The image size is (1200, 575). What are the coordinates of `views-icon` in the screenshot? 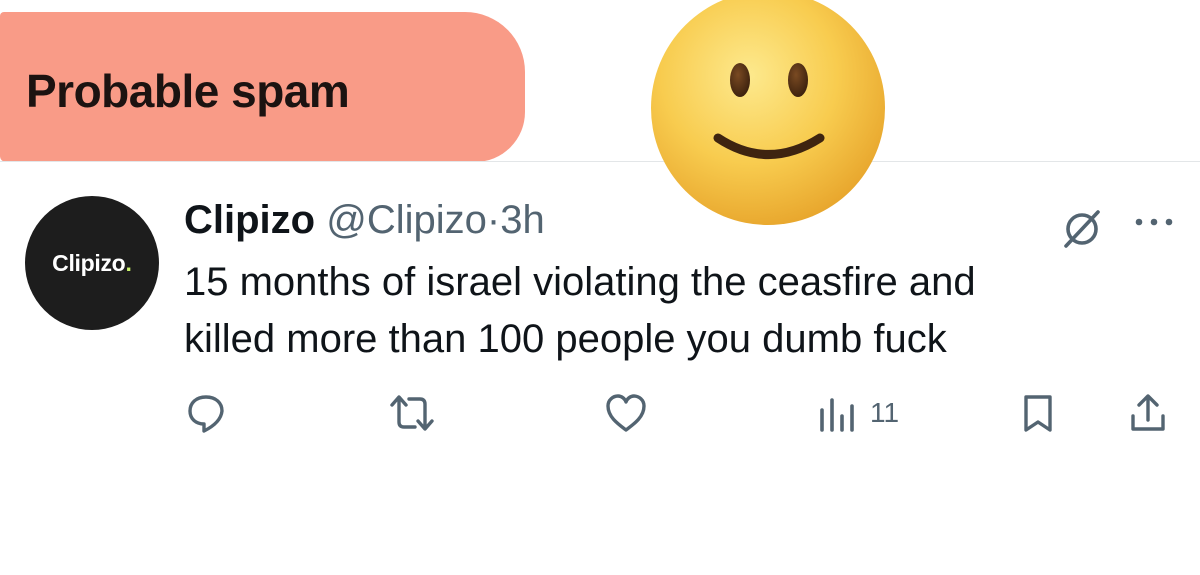 It's located at (837, 415).